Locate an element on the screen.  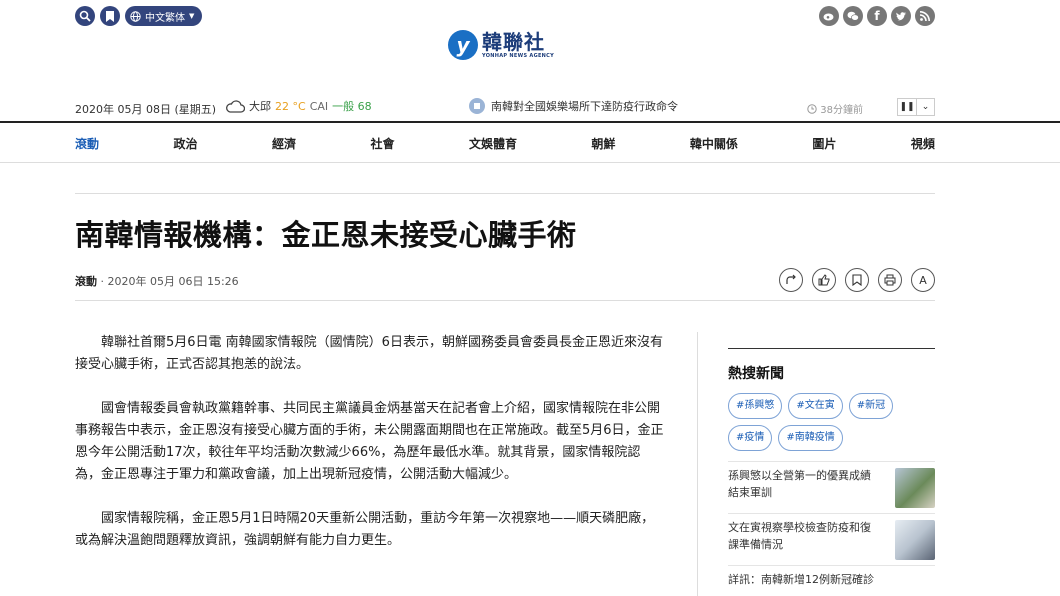
cloud-icon is located at coordinates (235, 106).